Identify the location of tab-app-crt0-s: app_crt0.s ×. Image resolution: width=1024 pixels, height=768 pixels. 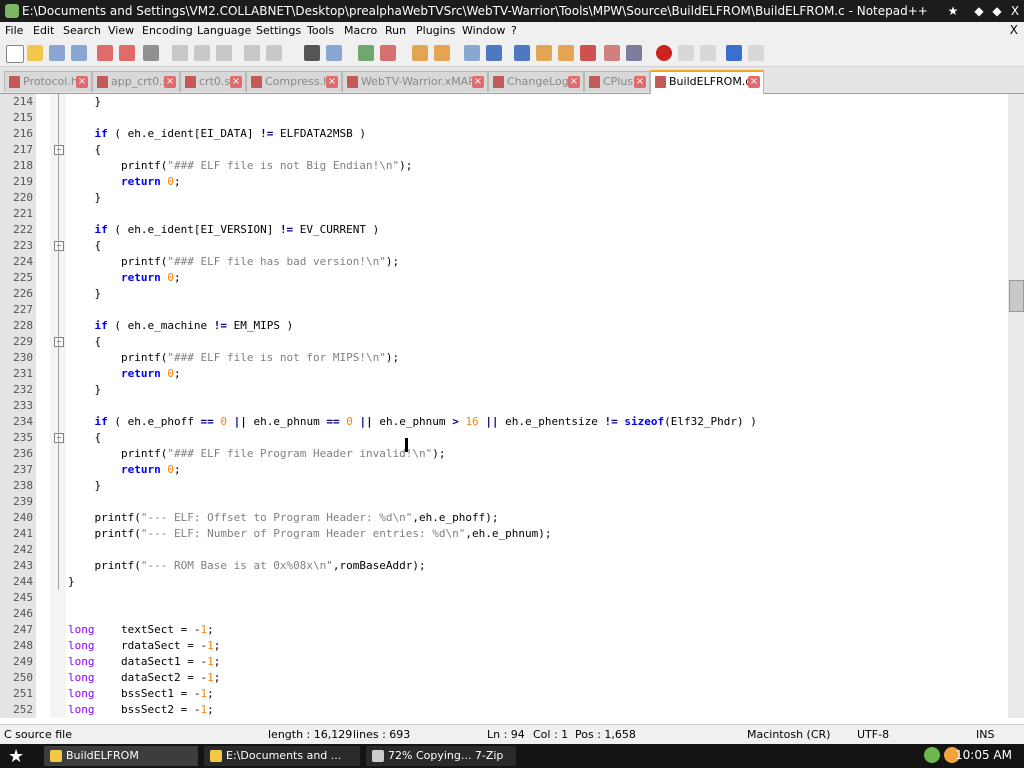
(136, 81).